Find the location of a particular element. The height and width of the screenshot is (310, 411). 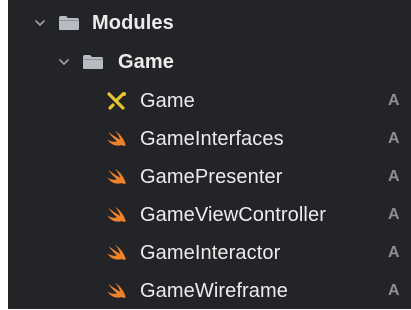

file-label: GameInterfaces is located at coordinates (212, 139).